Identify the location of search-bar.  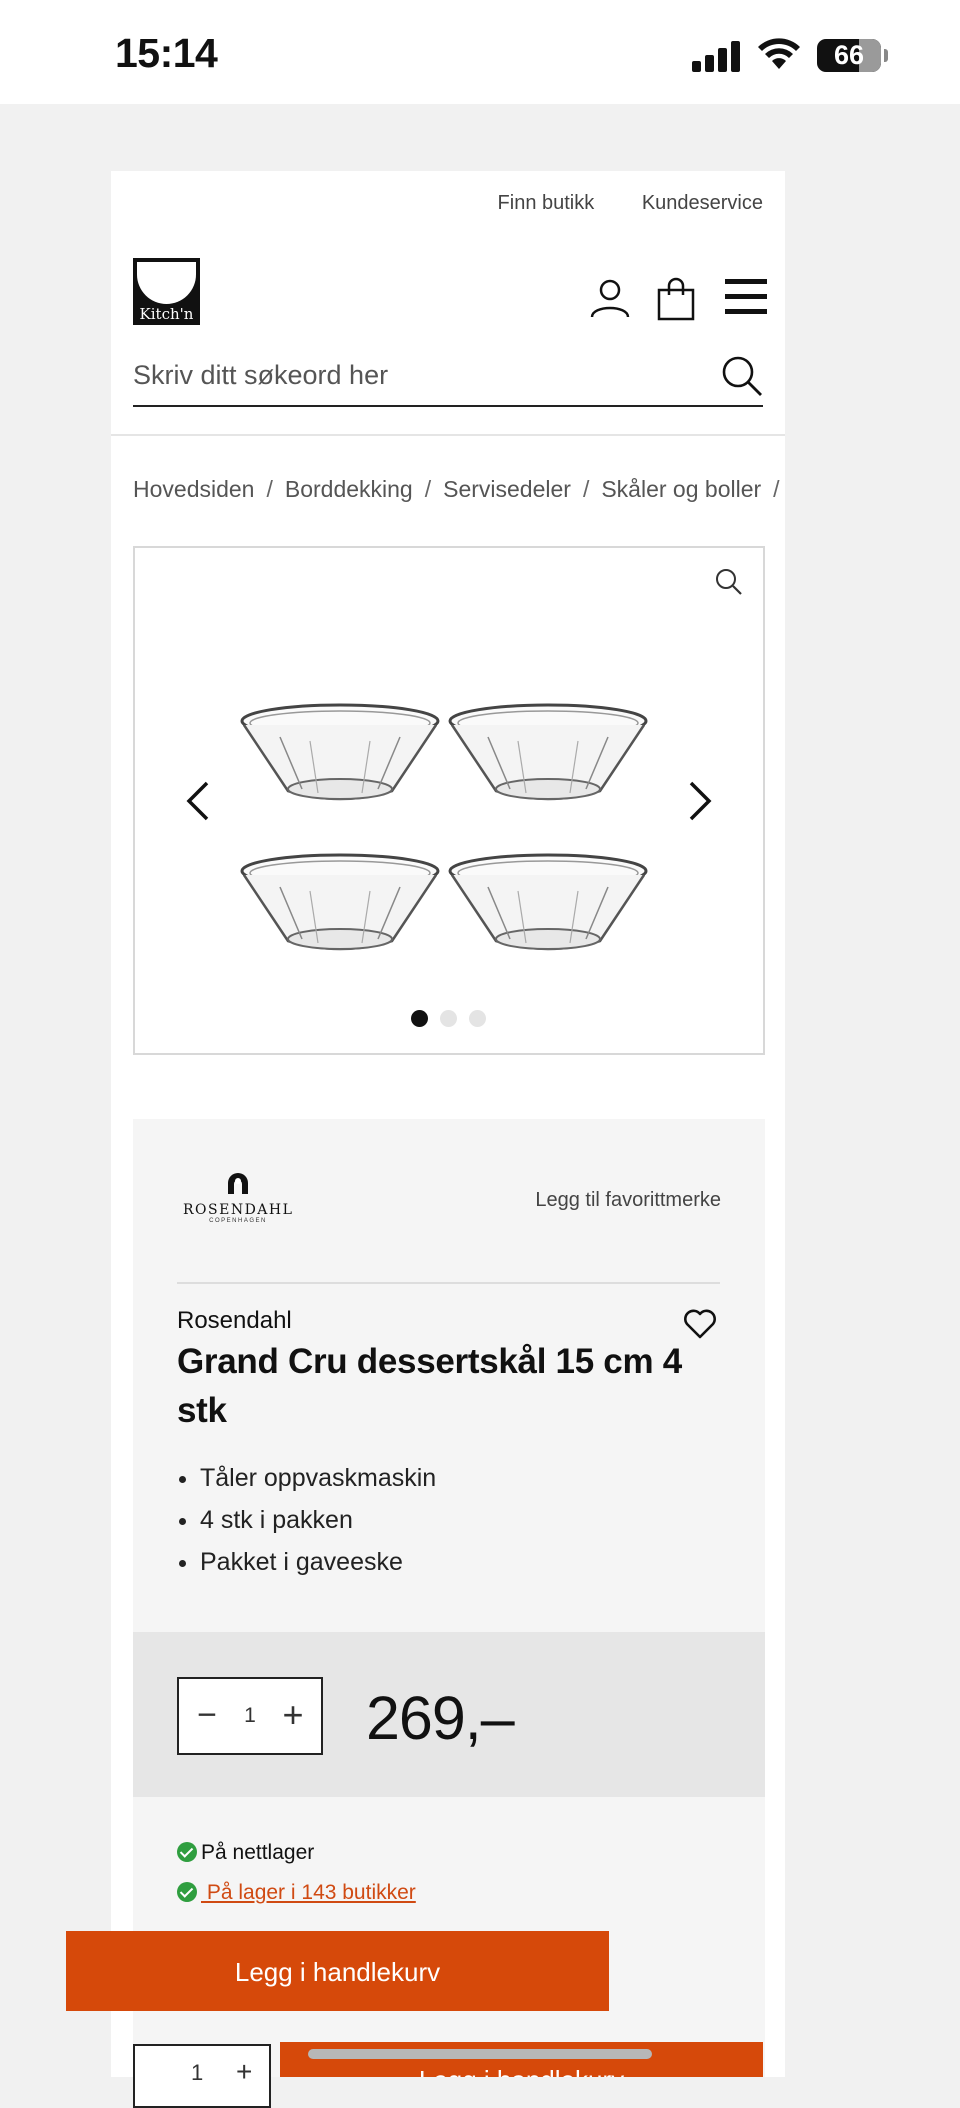
(448, 378).